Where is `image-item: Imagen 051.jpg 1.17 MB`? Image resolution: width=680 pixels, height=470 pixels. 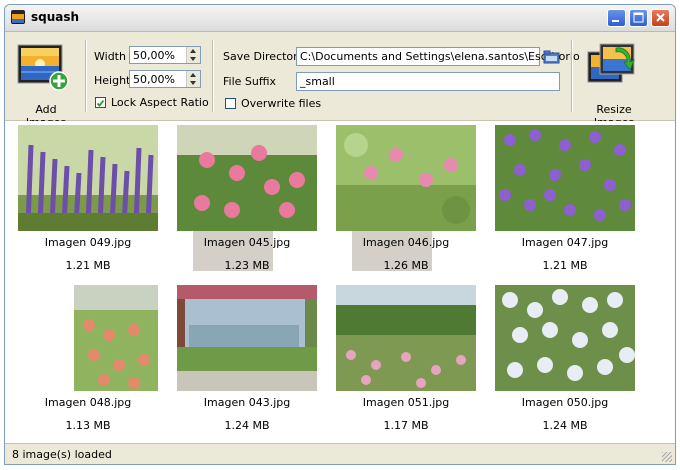 image-item: Imagen 051.jpg 1.17 MB is located at coordinates (415, 364).